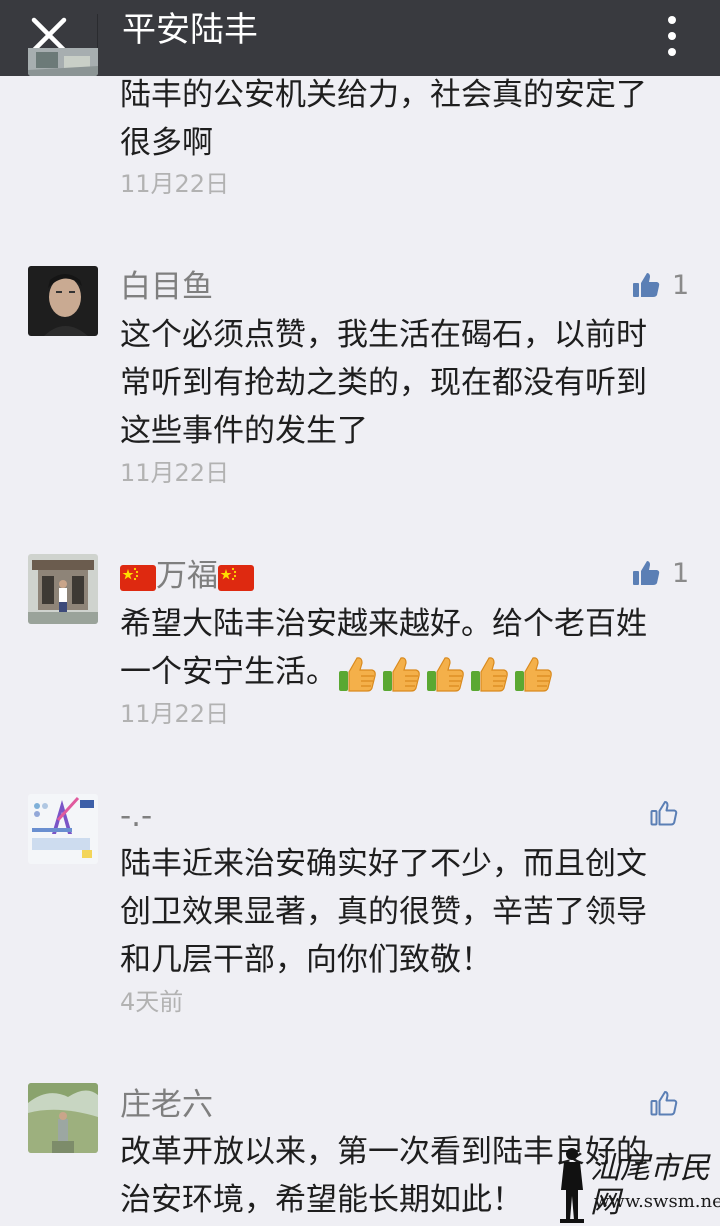  Describe the element at coordinates (166, 287) in the screenshot. I see `comment-username: 白目鱼` at that location.